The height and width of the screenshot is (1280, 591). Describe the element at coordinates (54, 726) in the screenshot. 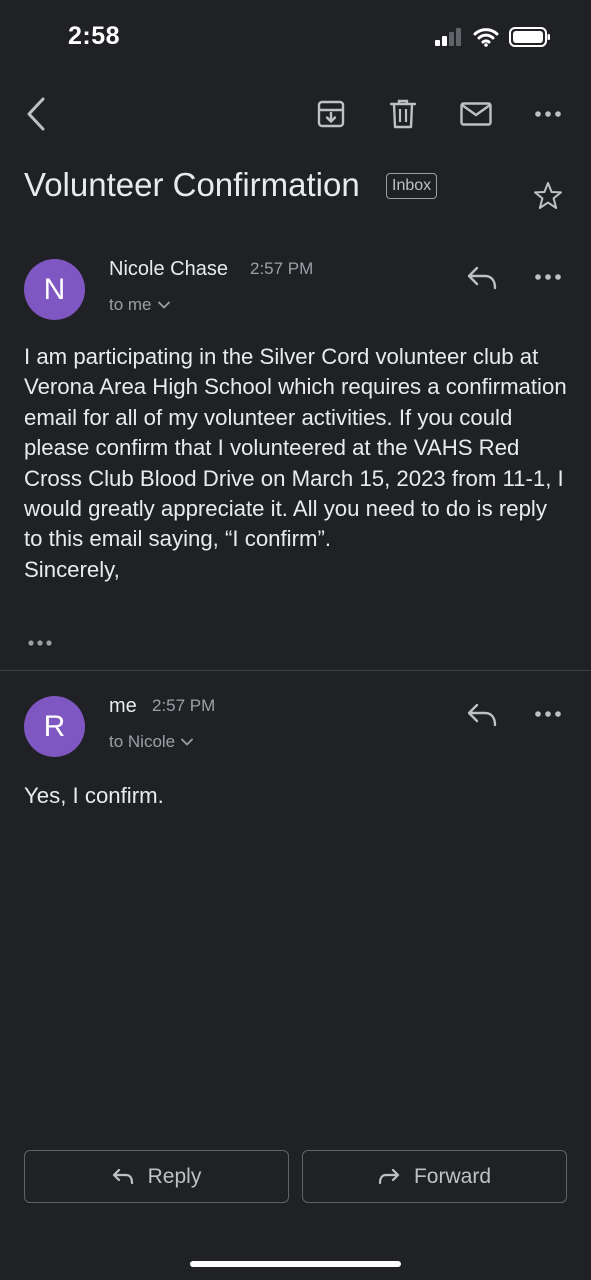

I see `avatar: R` at that location.